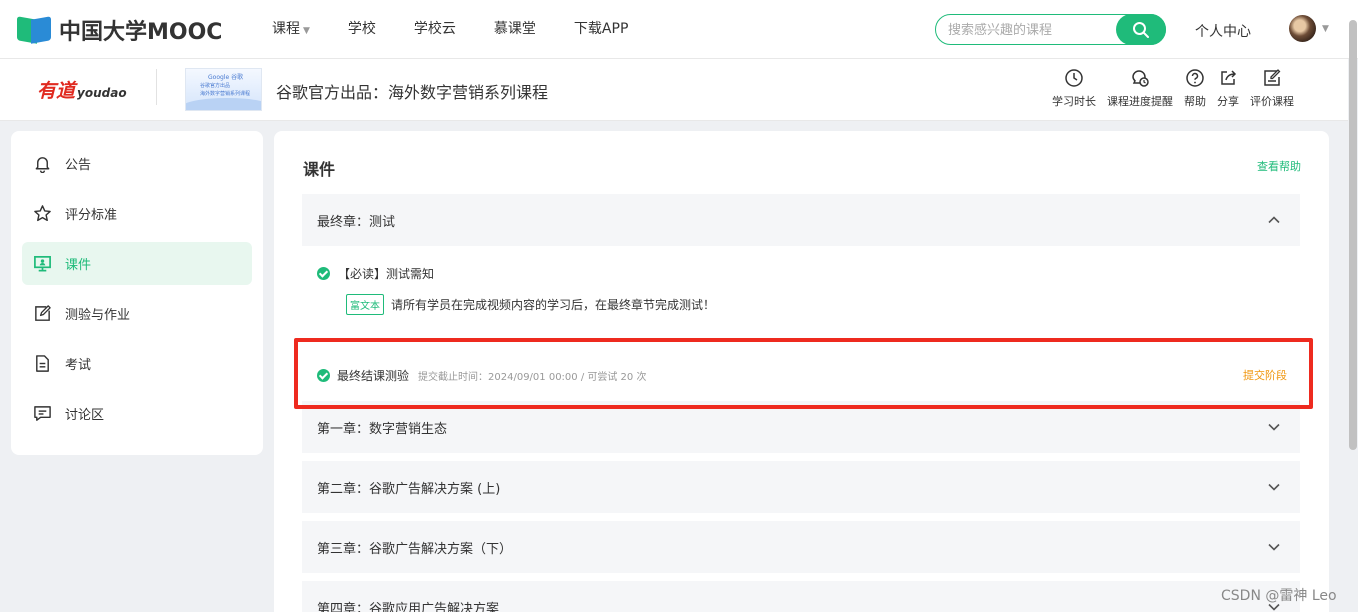 The width and height of the screenshot is (1358, 612). Describe the element at coordinates (78, 265) in the screenshot. I see `sidebar-item-label: 课件` at that location.